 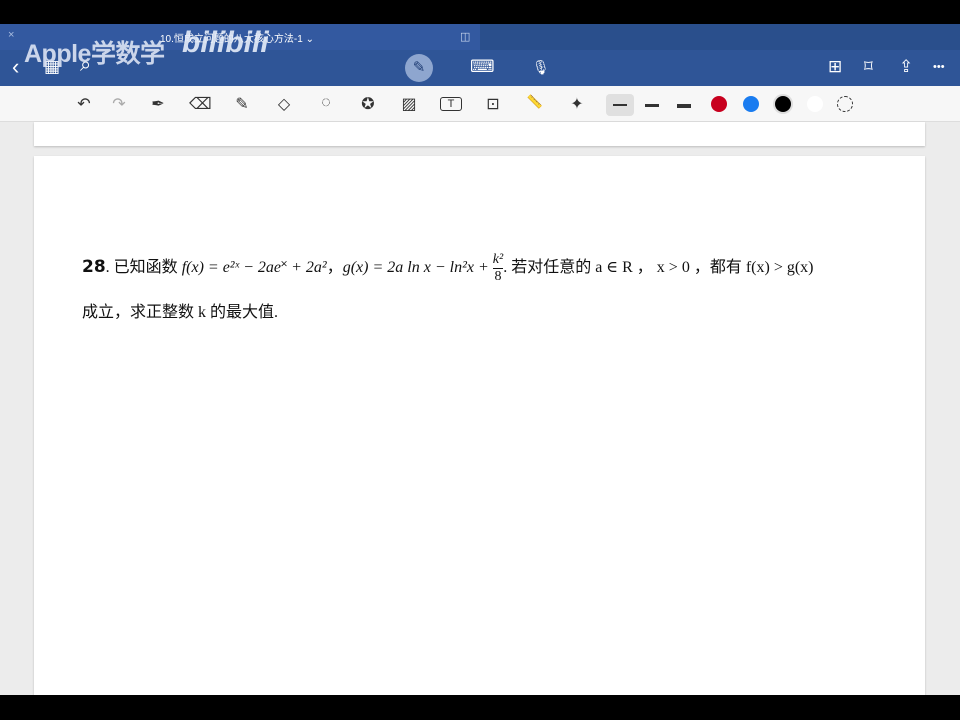 What do you see at coordinates (200, 104) in the screenshot?
I see `eraser-icon: ⌫` at bounding box center [200, 104].